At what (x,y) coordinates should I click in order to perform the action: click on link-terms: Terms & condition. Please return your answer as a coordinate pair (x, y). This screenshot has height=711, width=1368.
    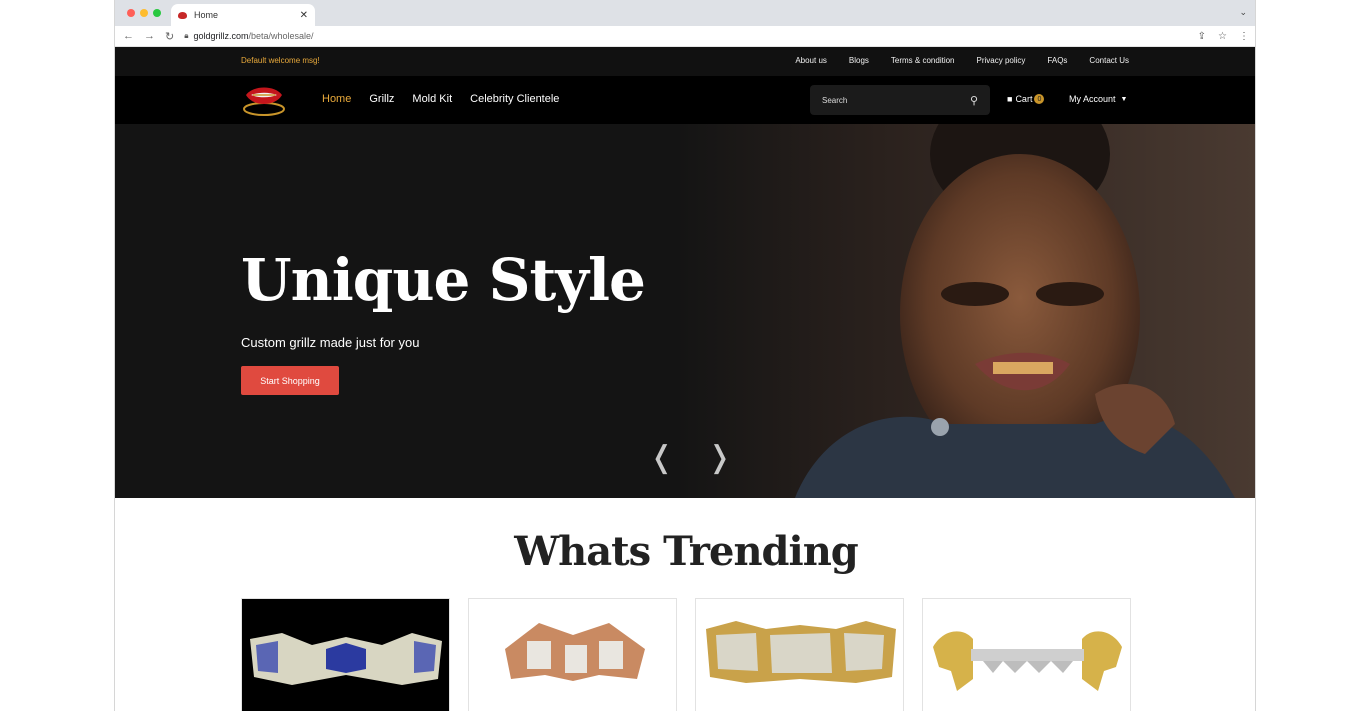
    Looking at the image, I should click on (923, 60).